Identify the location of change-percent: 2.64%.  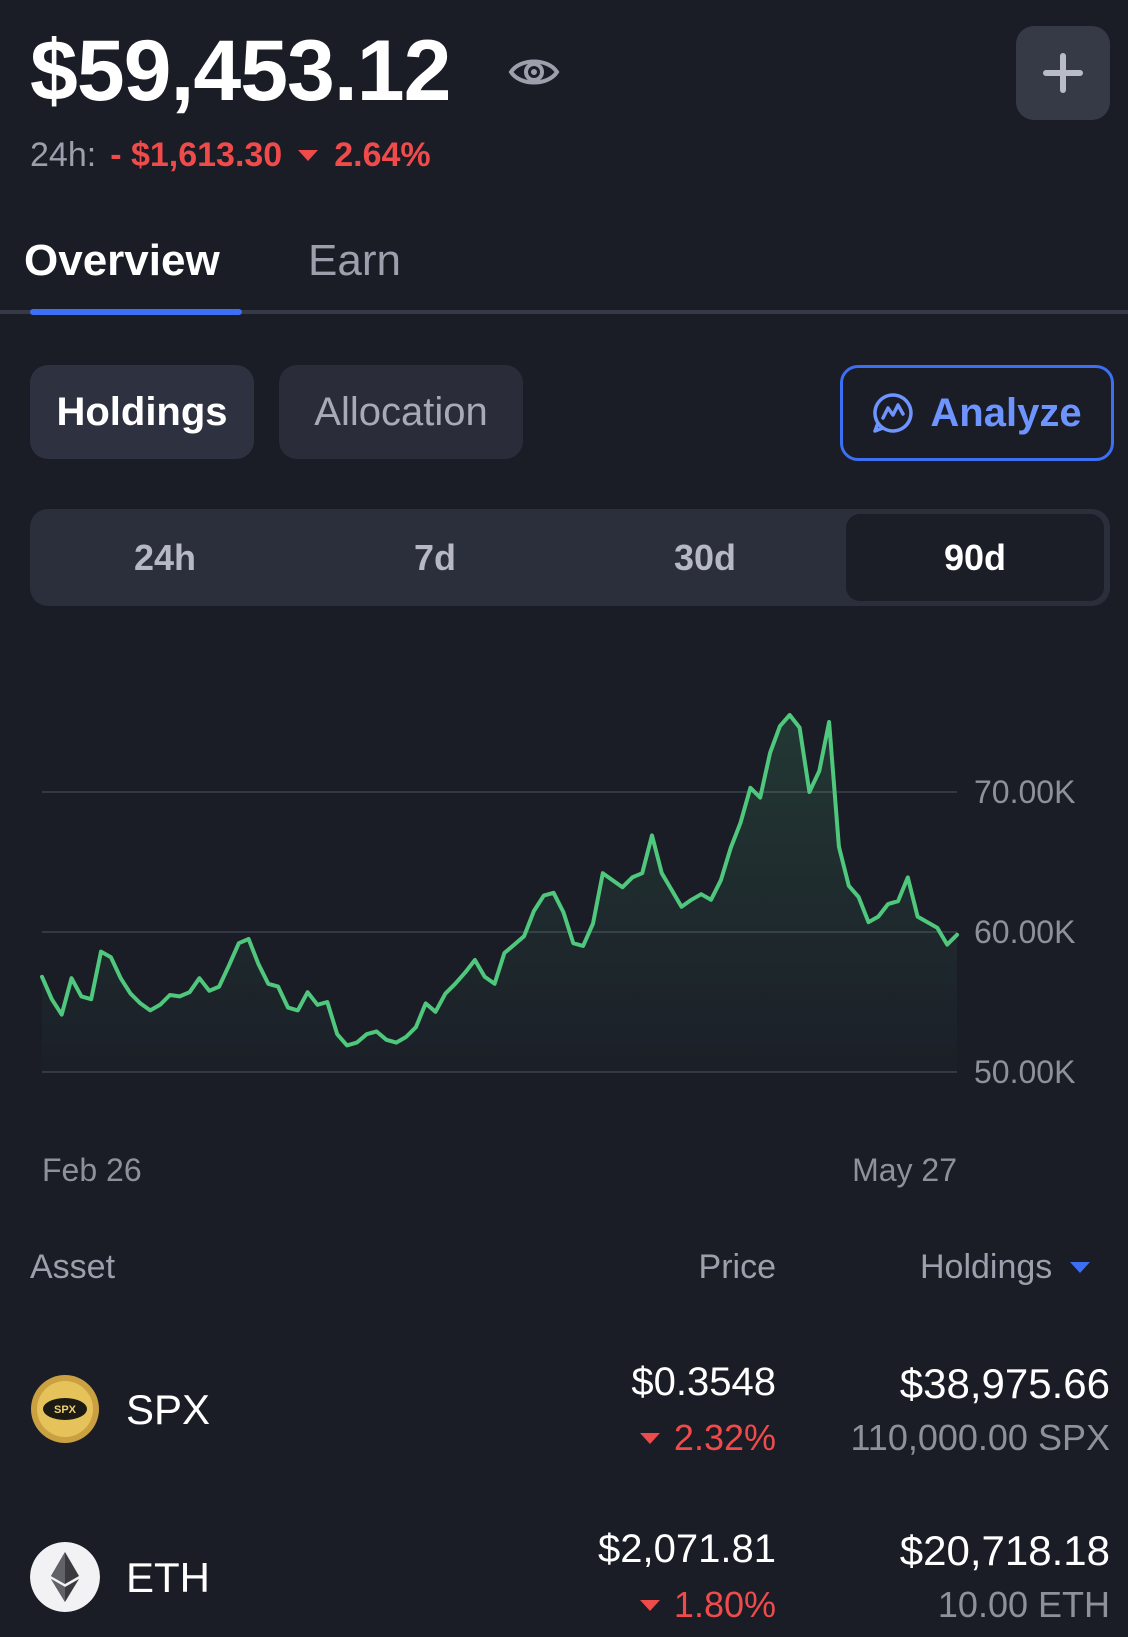
(382, 155).